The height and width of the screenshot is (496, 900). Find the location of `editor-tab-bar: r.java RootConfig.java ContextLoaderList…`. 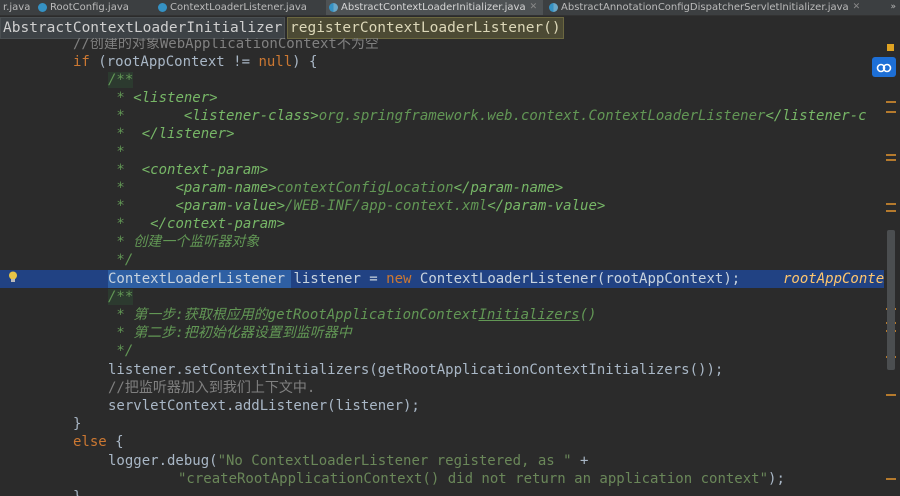

editor-tab-bar: r.java RootConfig.java ContextLoaderList… is located at coordinates (450, 8).